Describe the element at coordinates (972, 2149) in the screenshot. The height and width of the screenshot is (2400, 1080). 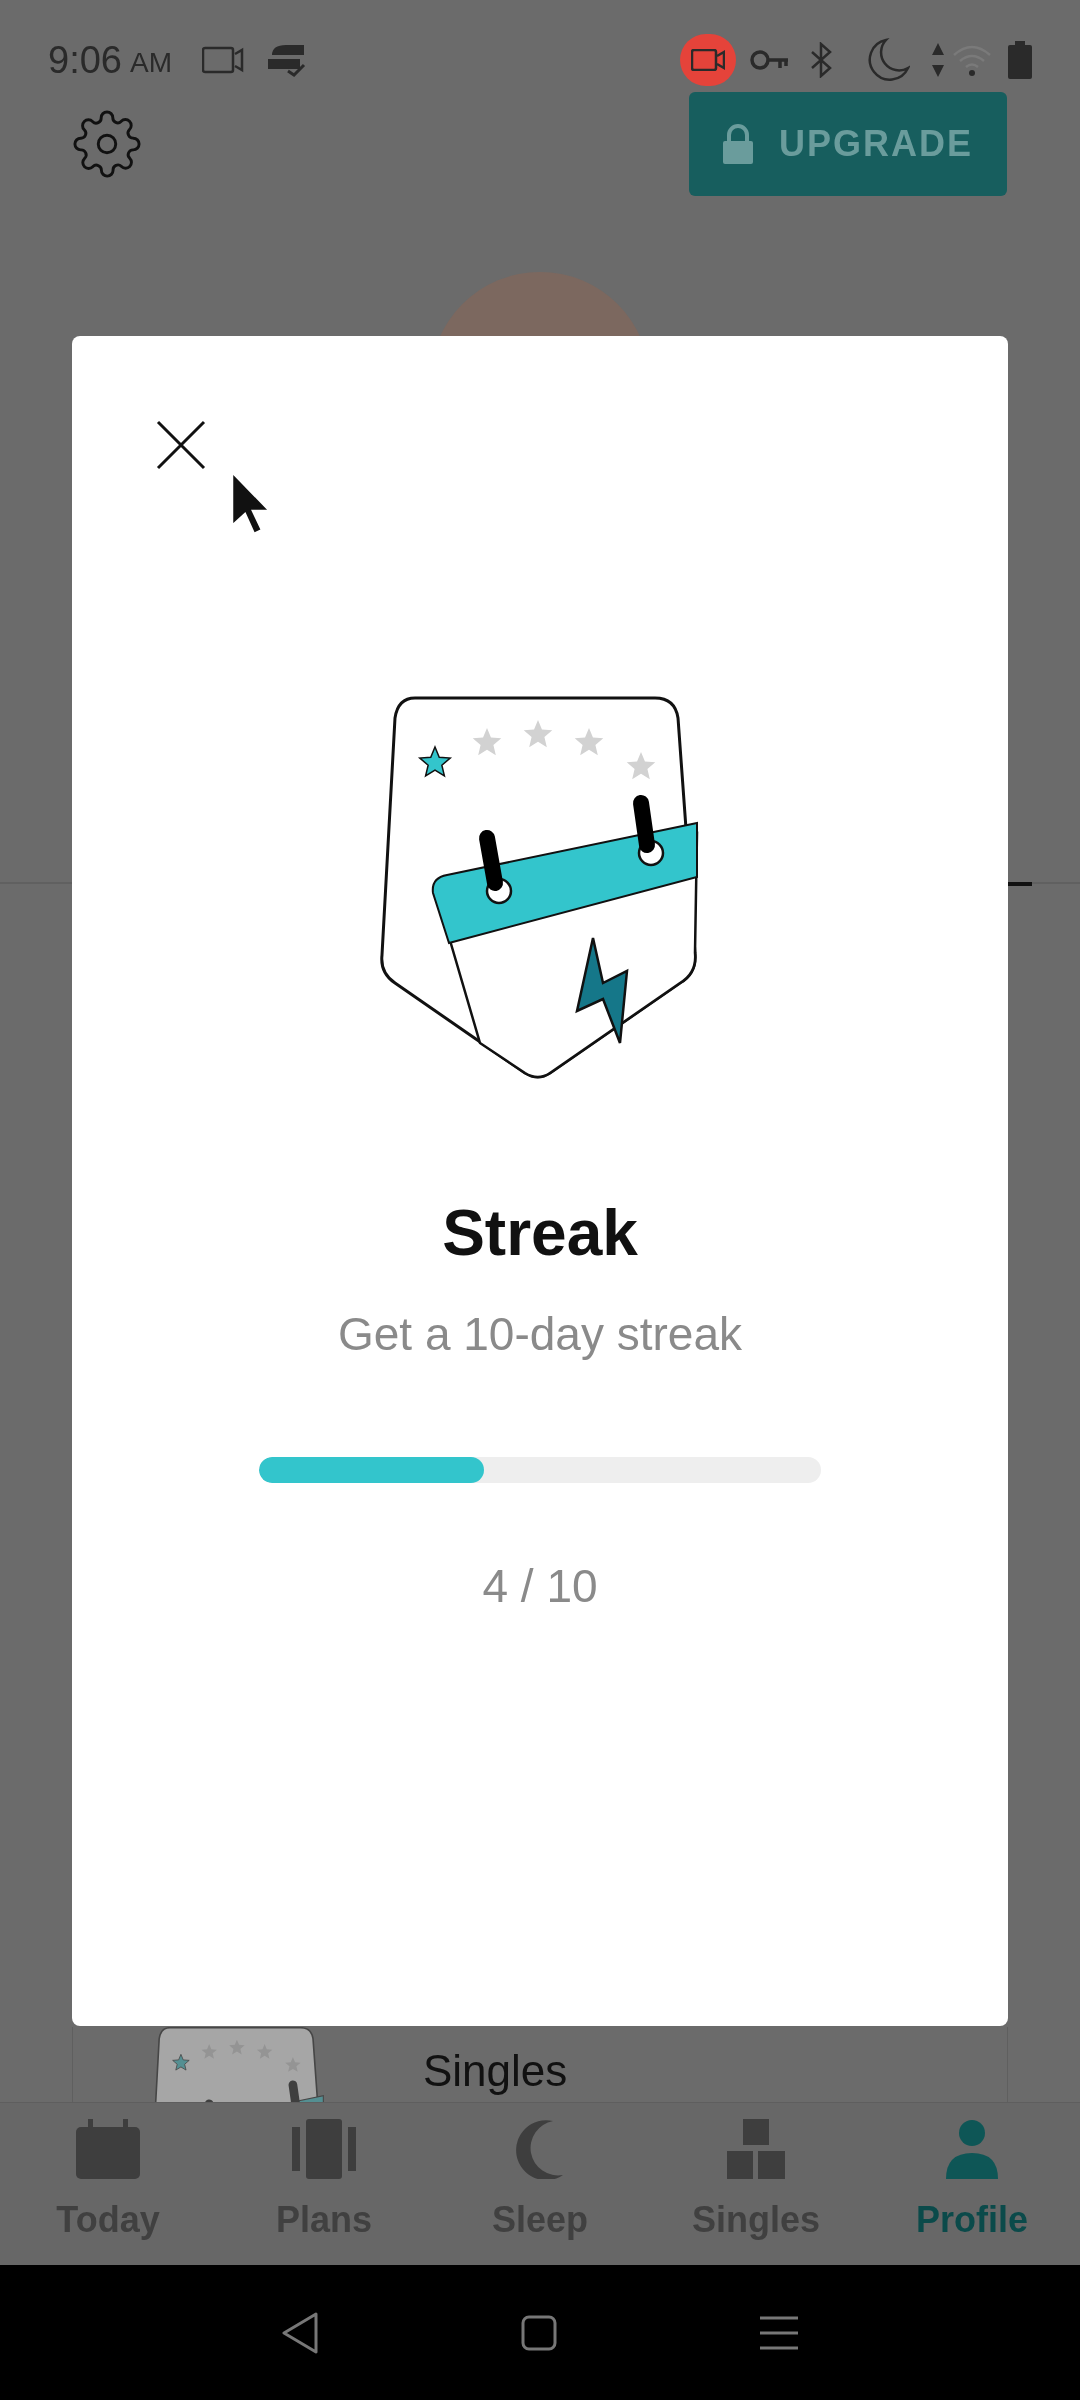
I see `person-icon` at that location.